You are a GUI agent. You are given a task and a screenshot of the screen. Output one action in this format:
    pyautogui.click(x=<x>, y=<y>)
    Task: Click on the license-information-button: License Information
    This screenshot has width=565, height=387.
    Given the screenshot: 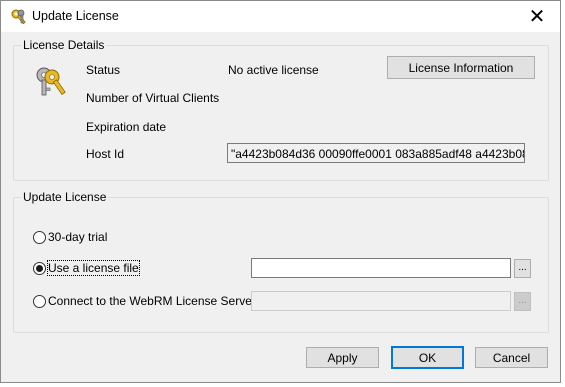 What is the action you would take?
    pyautogui.click(x=461, y=67)
    